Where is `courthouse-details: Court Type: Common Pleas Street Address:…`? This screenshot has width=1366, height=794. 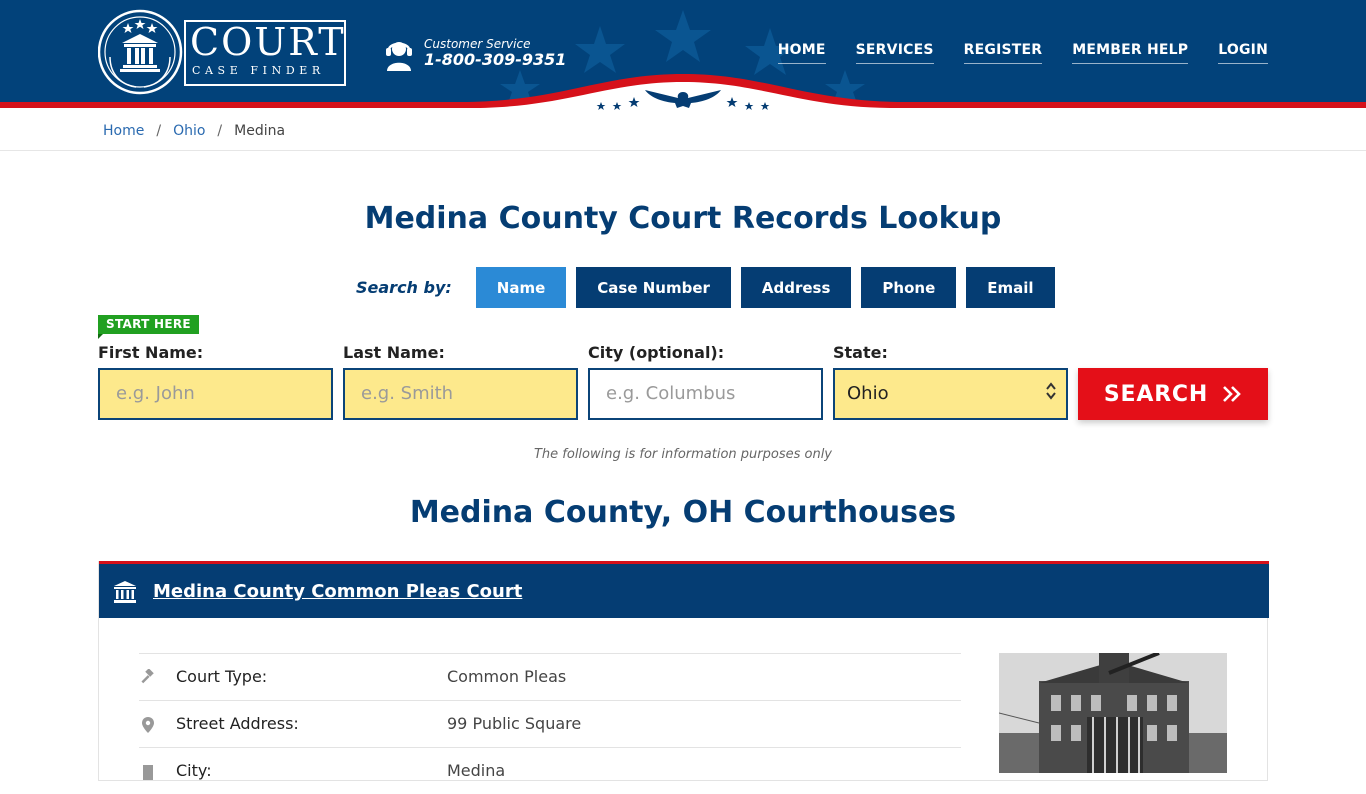 courthouse-details: Court Type: Common Pleas Street Address:… is located at coordinates (550, 723).